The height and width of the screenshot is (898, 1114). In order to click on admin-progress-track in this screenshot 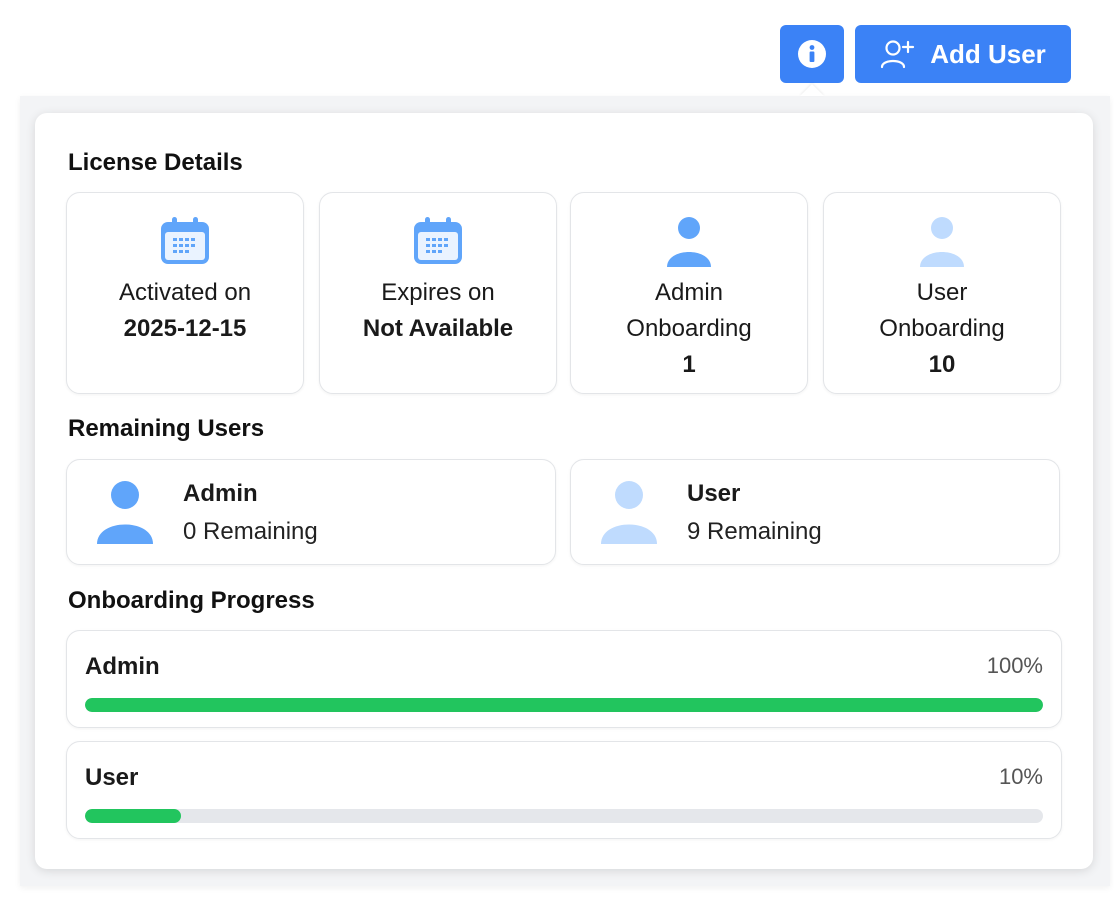, I will do `click(564, 705)`.